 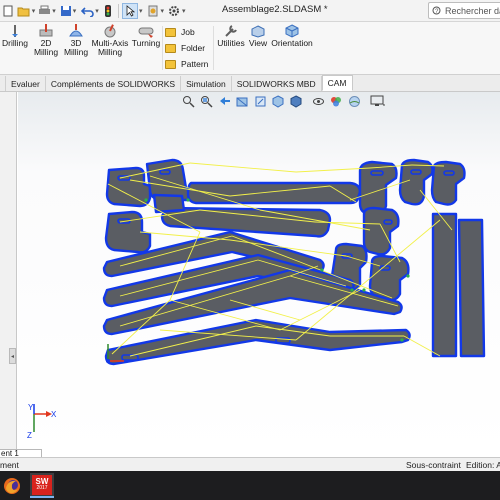 What do you see at coordinates (153, 11) in the screenshot?
I see `traffic-icon` at bounding box center [153, 11].